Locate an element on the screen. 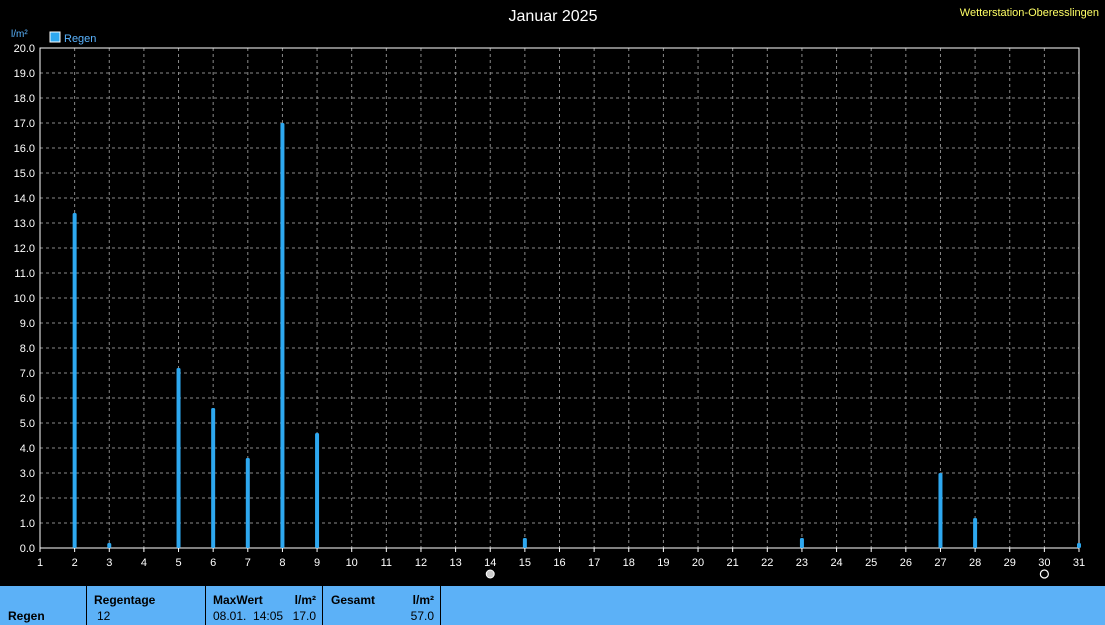 This screenshot has width=1105, height=625. x-tick-label: 17 is located at coordinates (594, 563).